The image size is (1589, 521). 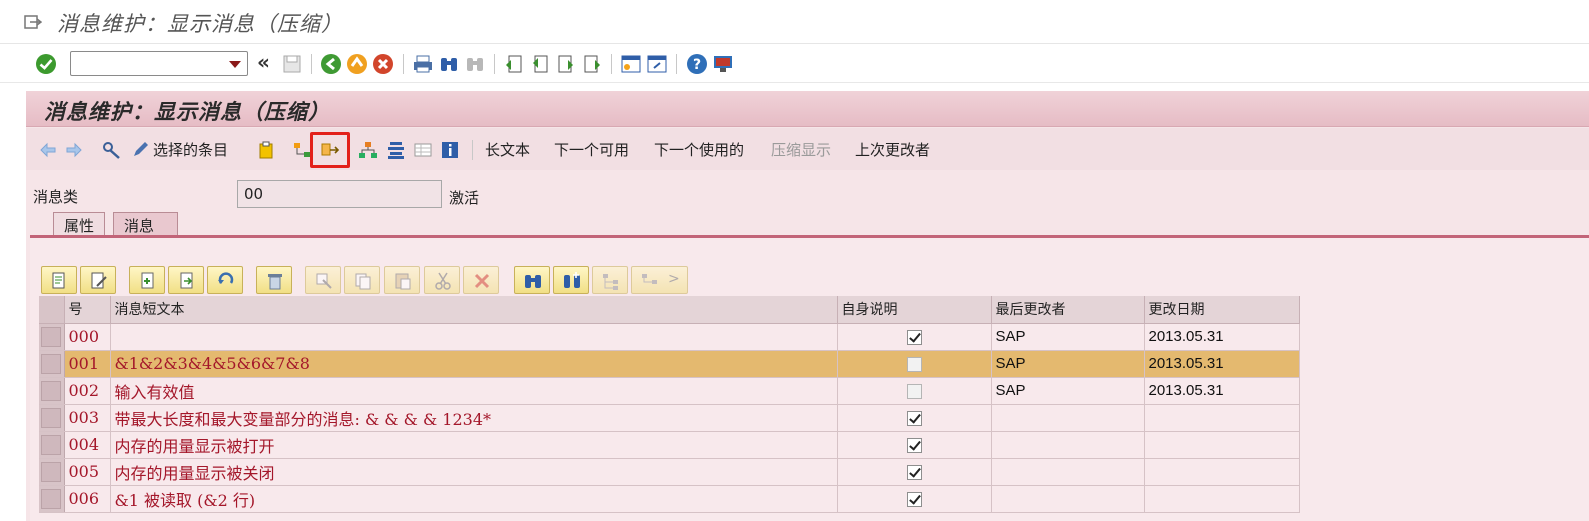 What do you see at coordinates (571, 280) in the screenshot?
I see `find-next-button` at bounding box center [571, 280].